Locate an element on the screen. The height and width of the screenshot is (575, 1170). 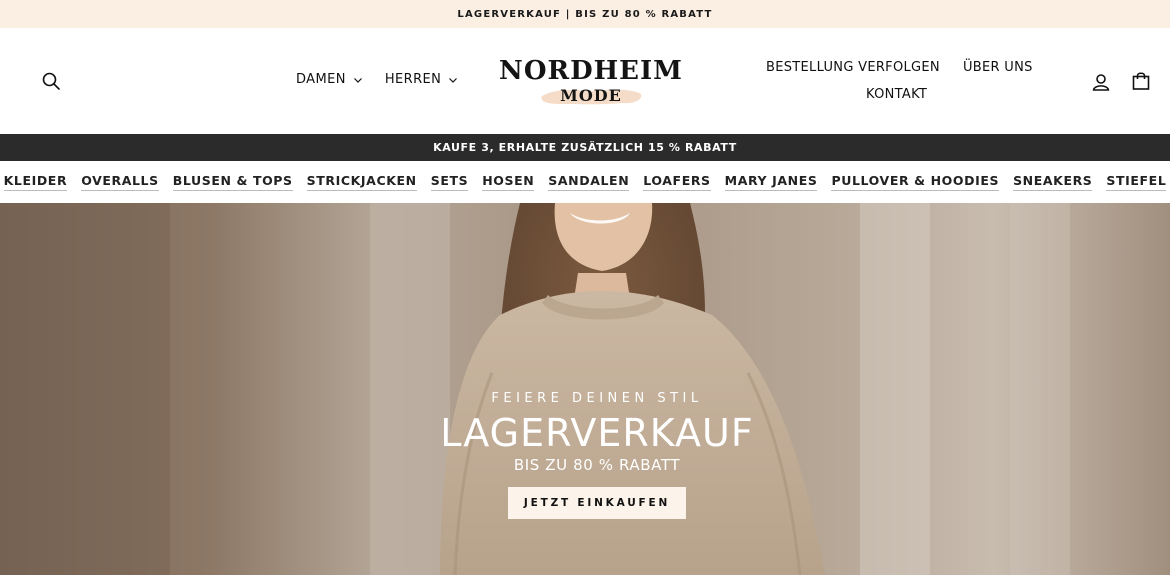
category-link-blusen-tops: BLUSEN & TOPS is located at coordinates (232, 182).